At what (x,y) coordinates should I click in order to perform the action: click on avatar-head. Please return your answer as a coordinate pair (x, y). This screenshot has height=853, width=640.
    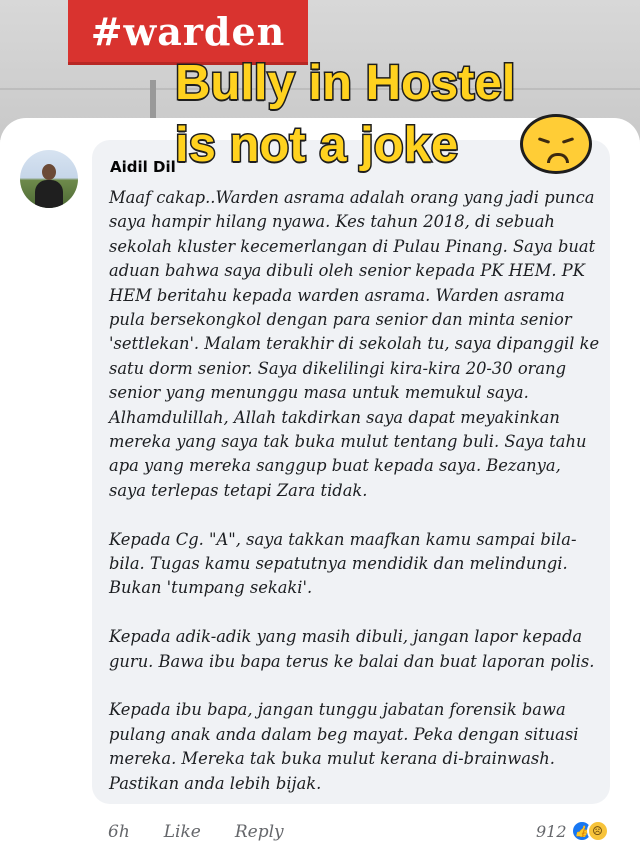
    Looking at the image, I should click on (49, 172).